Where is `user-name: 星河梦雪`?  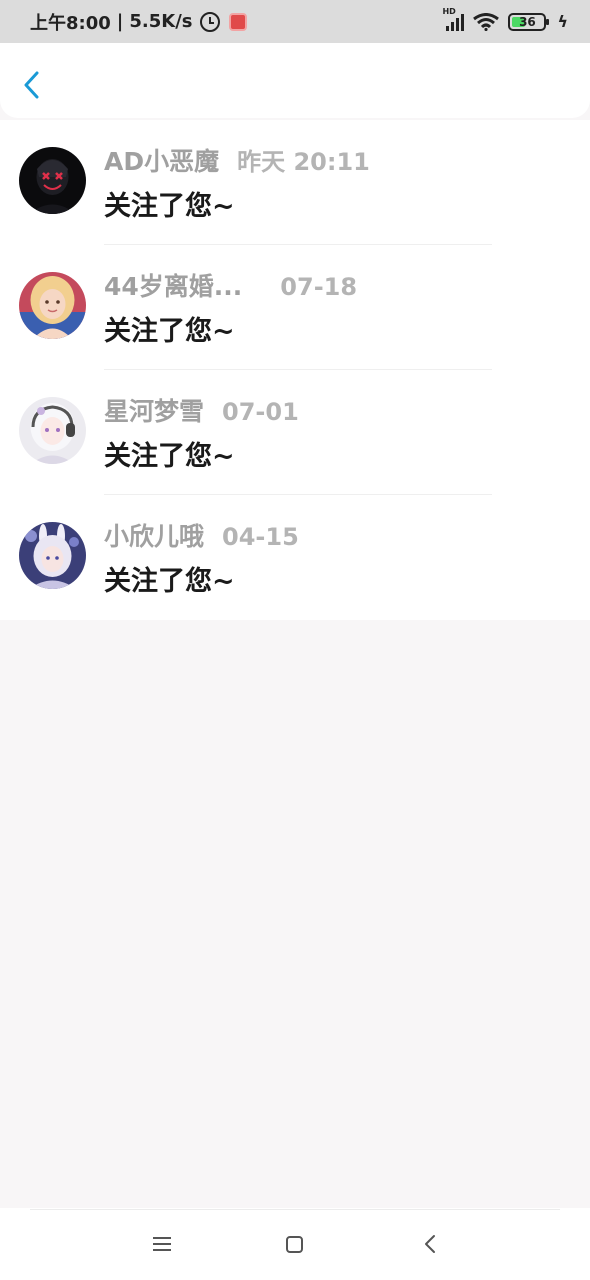 user-name: 星河梦雪 is located at coordinates (154, 410).